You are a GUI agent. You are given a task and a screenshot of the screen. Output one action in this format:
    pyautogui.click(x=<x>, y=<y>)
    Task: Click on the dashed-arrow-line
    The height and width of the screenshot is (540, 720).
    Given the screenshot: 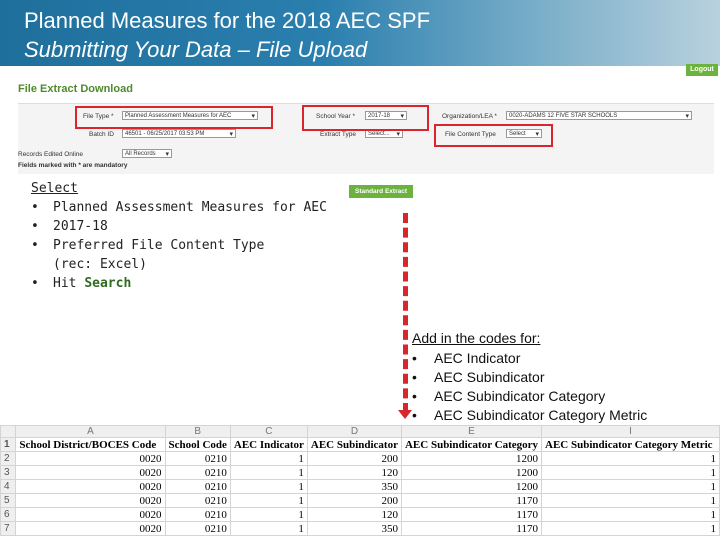 What is the action you would take?
    pyautogui.click(x=405, y=313)
    